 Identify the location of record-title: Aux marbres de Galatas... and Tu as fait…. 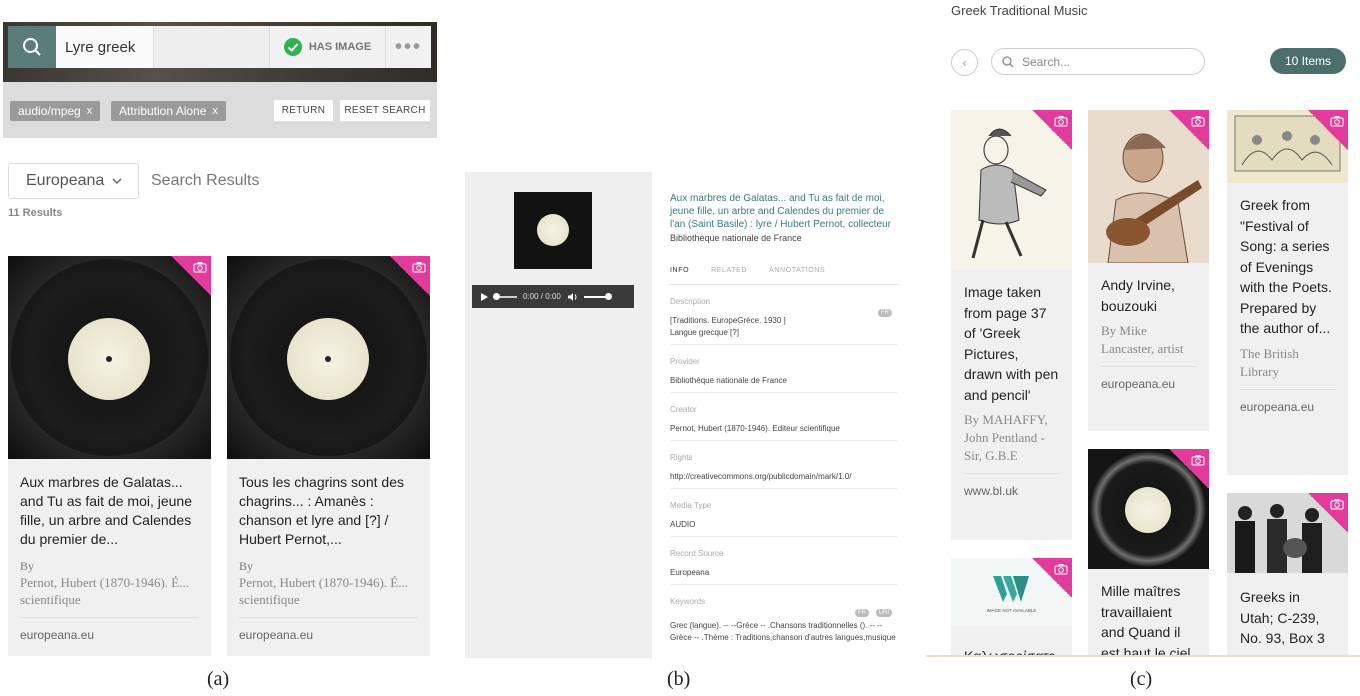
(780, 211).